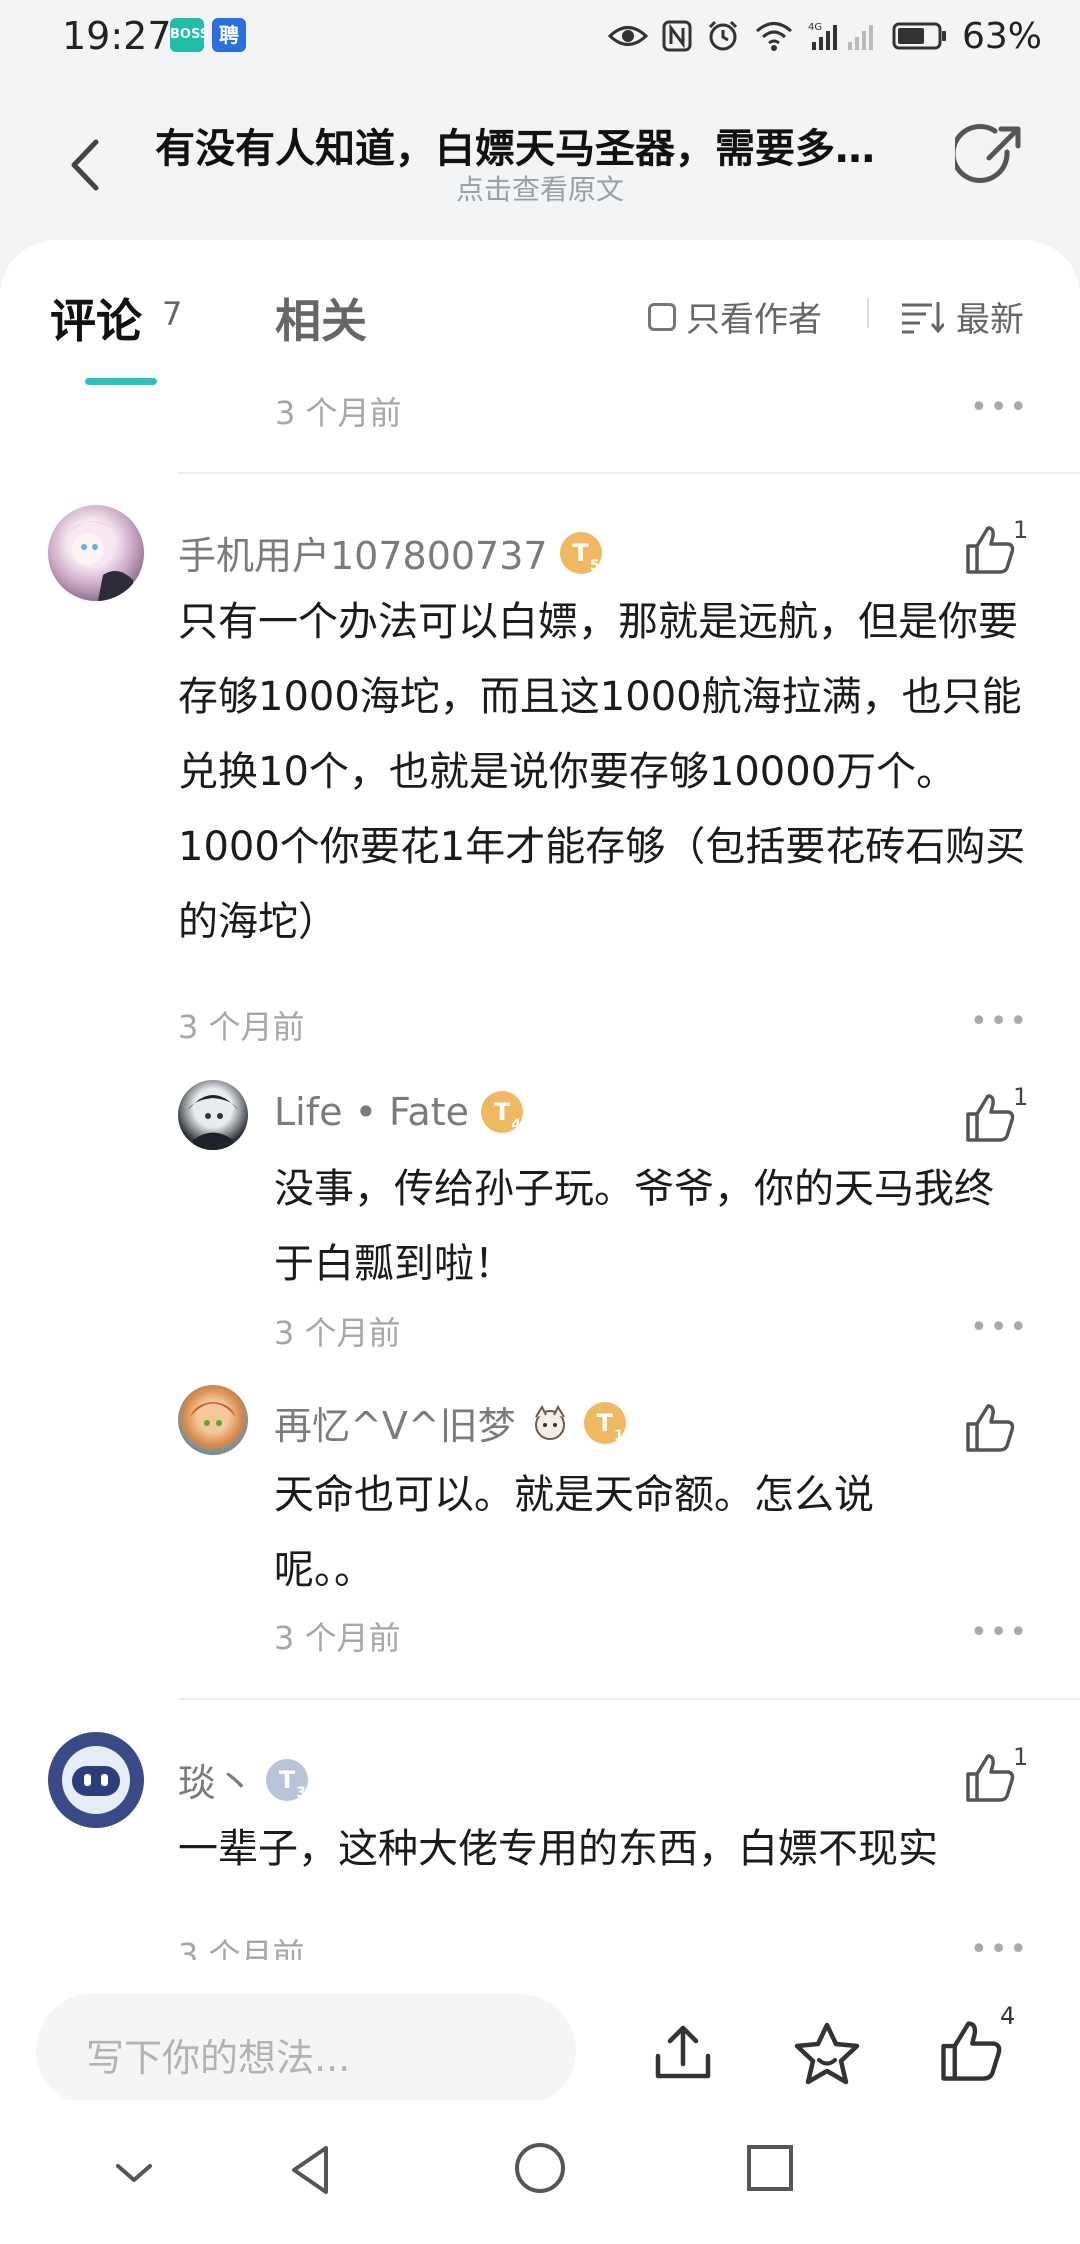  Describe the element at coordinates (540, 2168) in the screenshot. I see `home-circle-icon` at that location.